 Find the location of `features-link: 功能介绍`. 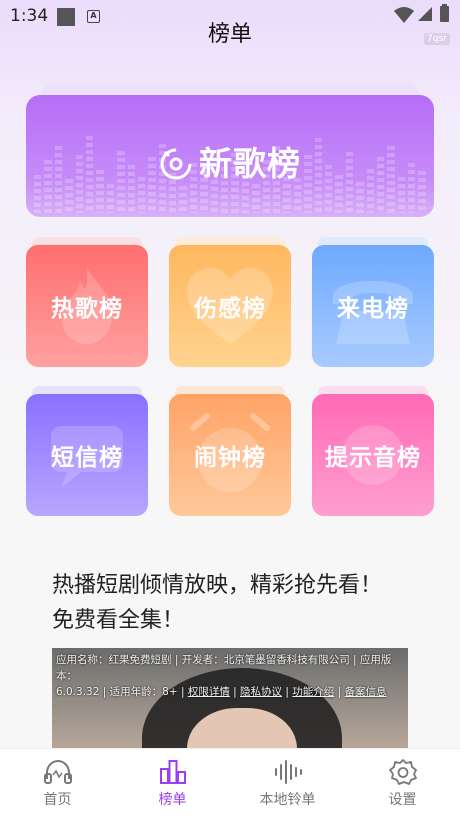

features-link: 功能介绍 is located at coordinates (313, 692).